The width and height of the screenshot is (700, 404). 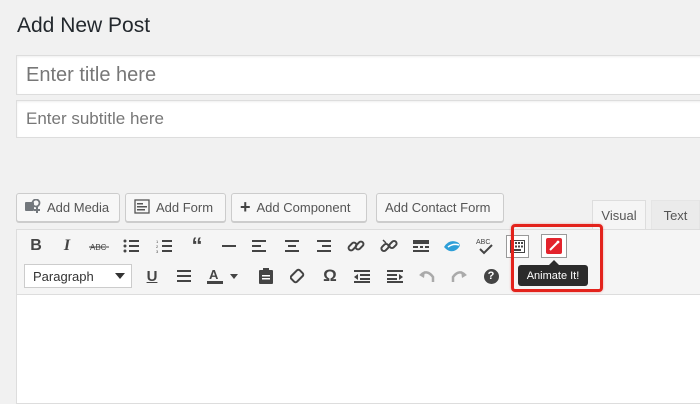 What do you see at coordinates (427, 276) in the screenshot?
I see `undo-icon` at bounding box center [427, 276].